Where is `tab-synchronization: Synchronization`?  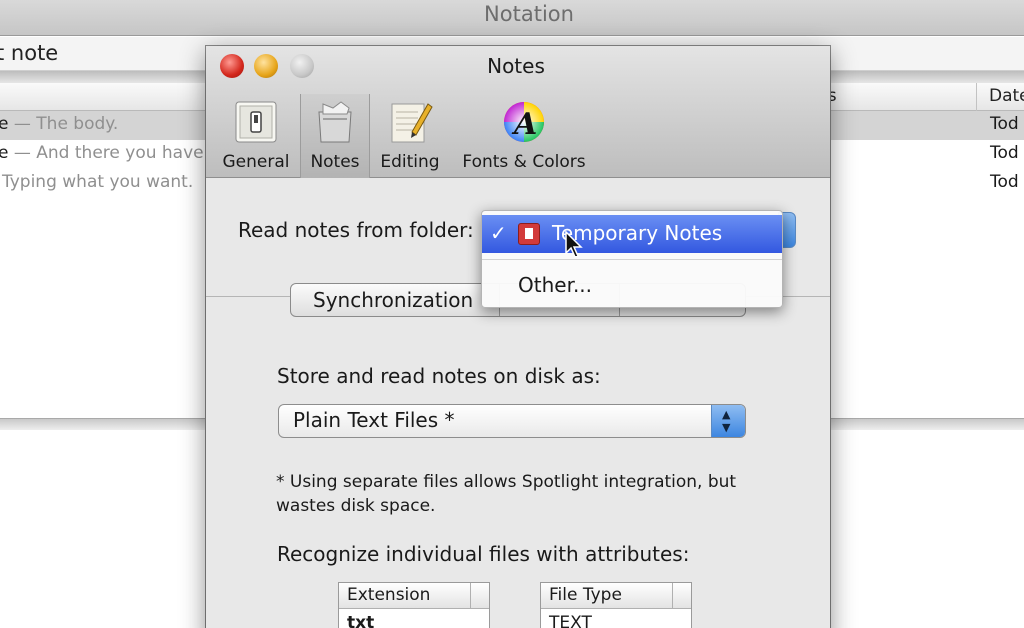 tab-synchronization: Synchronization is located at coordinates (393, 300).